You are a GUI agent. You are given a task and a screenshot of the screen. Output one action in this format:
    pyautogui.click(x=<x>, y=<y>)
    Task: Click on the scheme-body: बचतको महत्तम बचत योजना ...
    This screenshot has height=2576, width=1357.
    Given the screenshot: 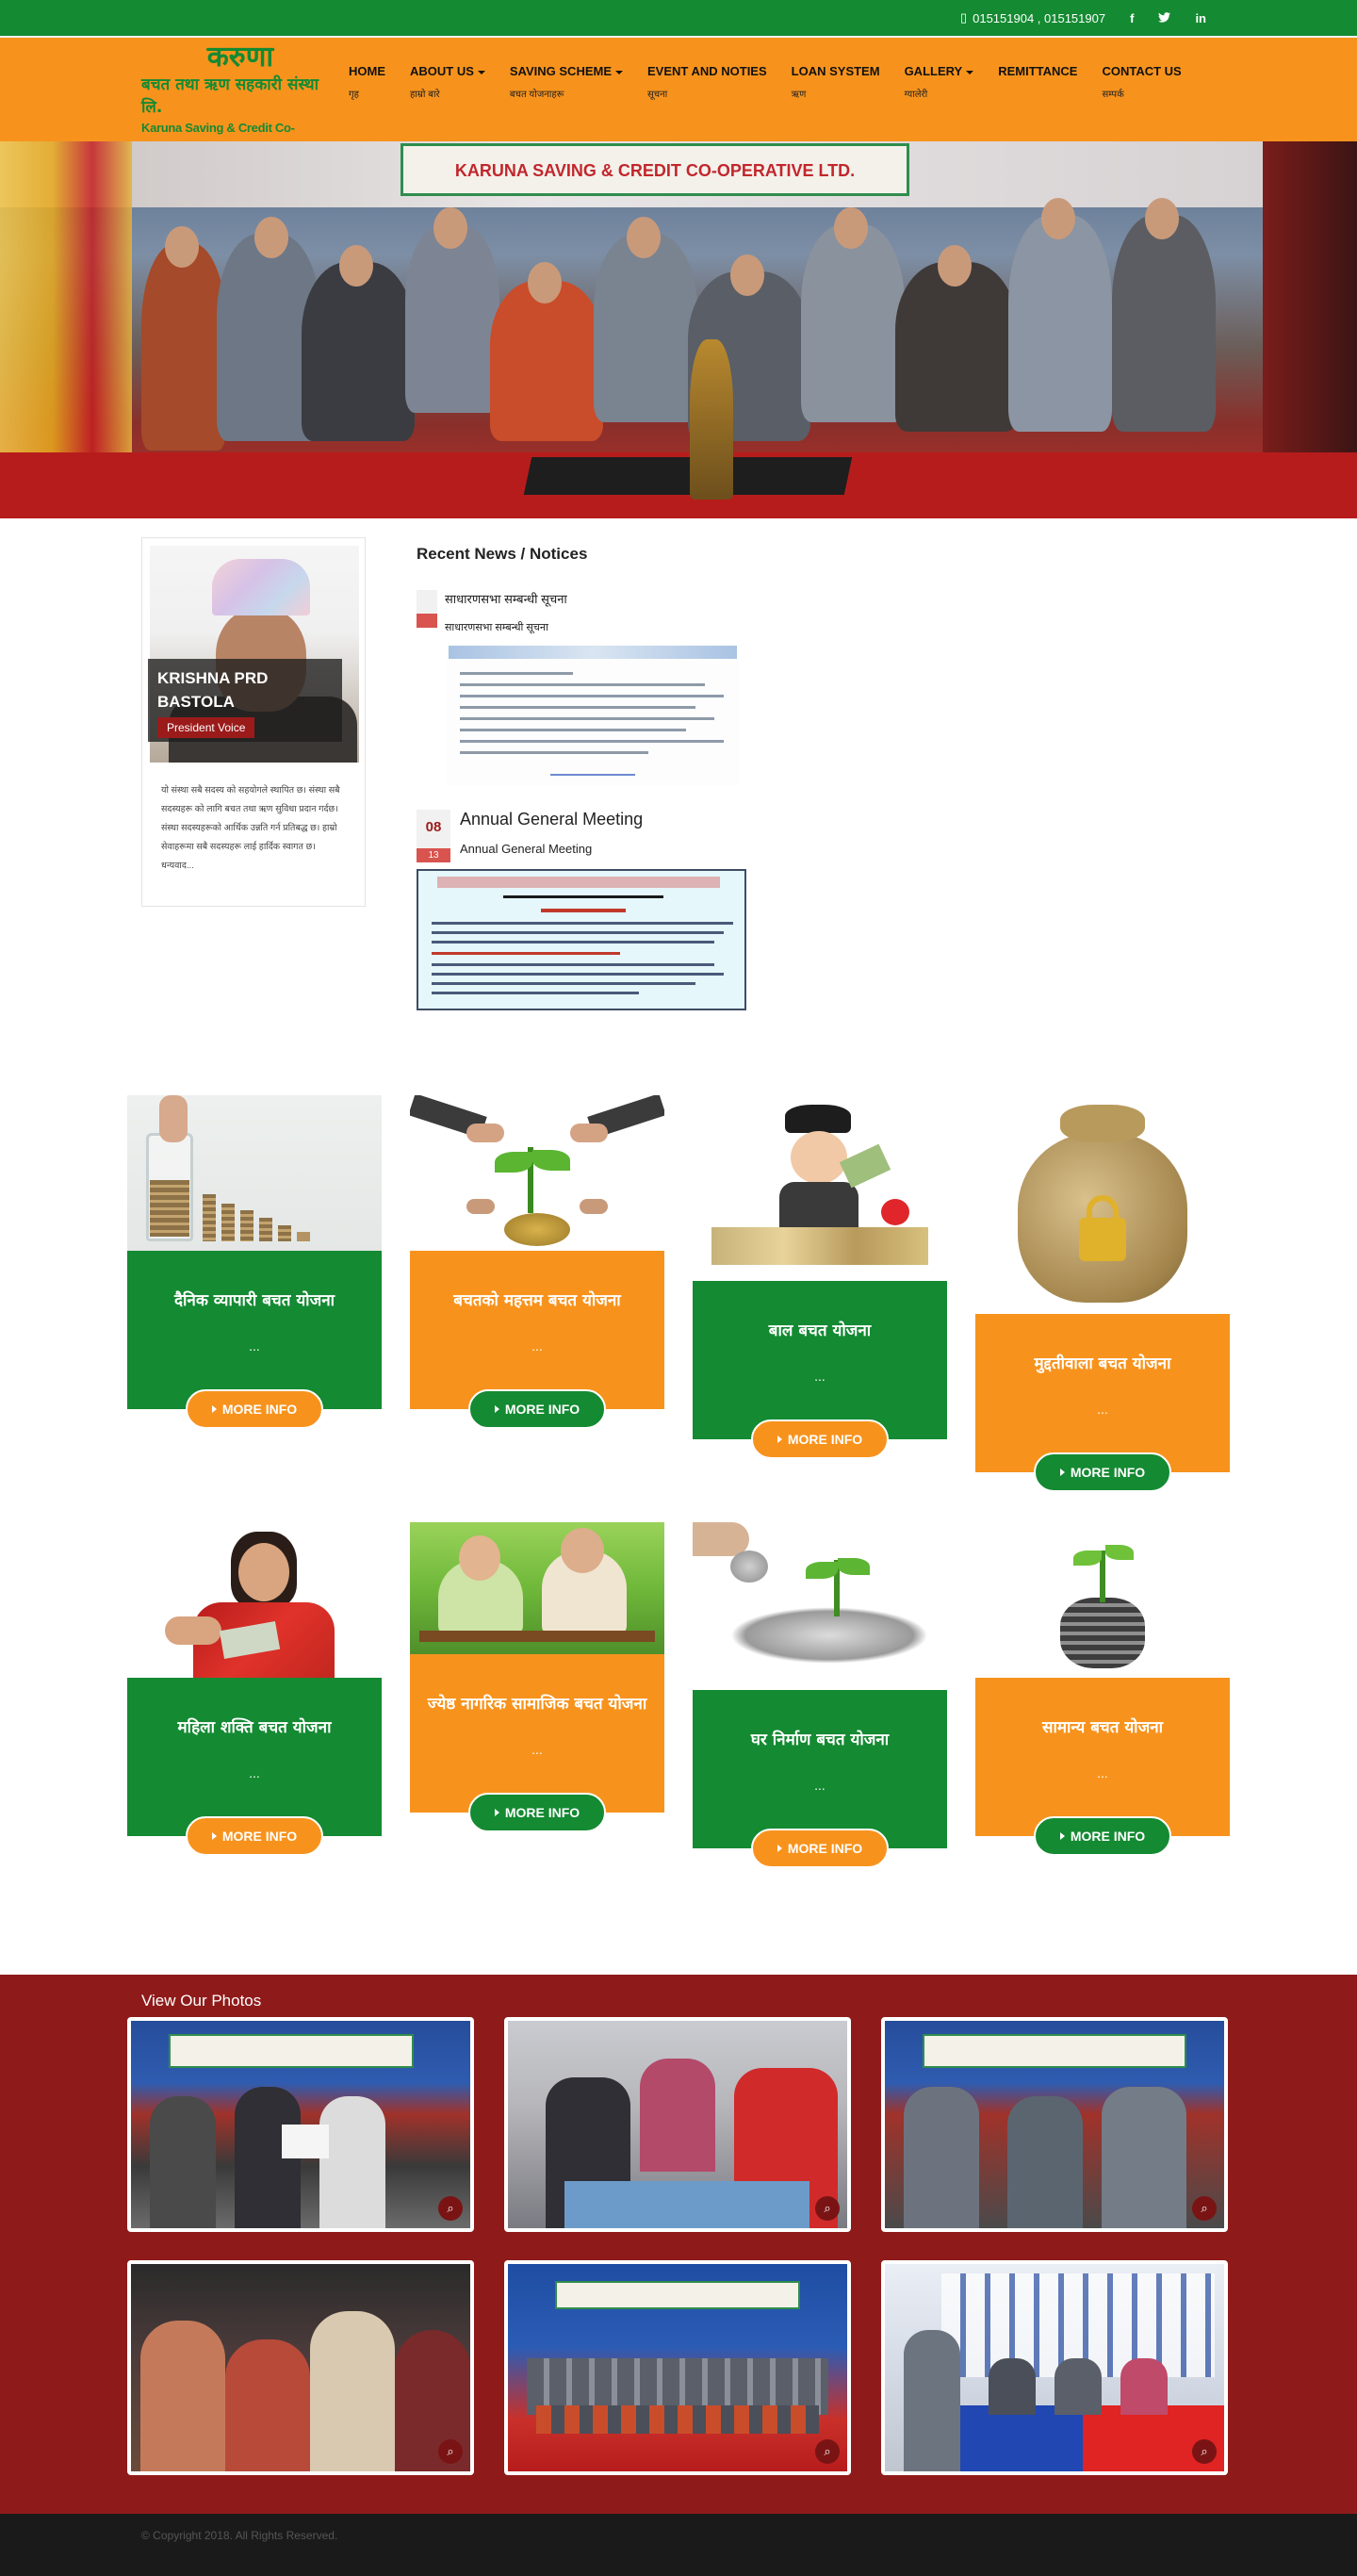 What is the action you would take?
    pyautogui.click(x=537, y=1330)
    